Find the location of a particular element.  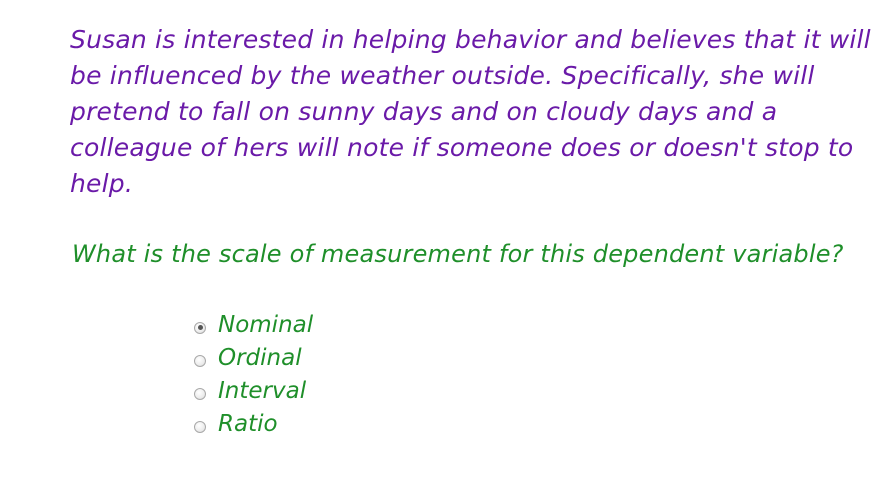

option-interval: Interval is located at coordinates (253, 390).